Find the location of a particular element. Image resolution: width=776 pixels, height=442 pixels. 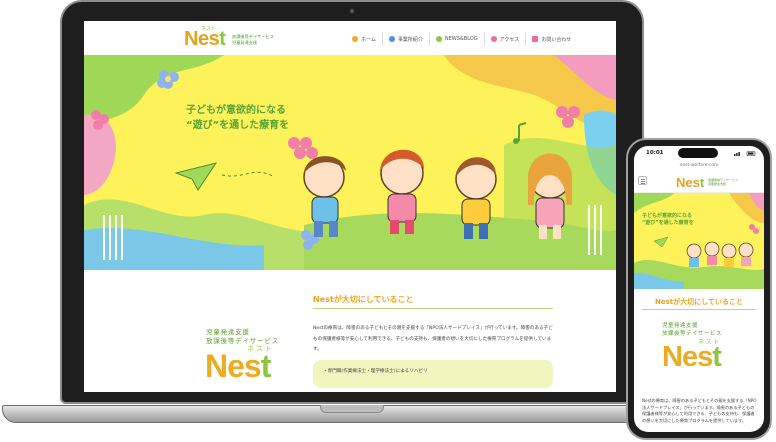

phone-hero-tagline: 子どもが意欲的になる “遊び”を通した療育を is located at coordinates (668, 219).